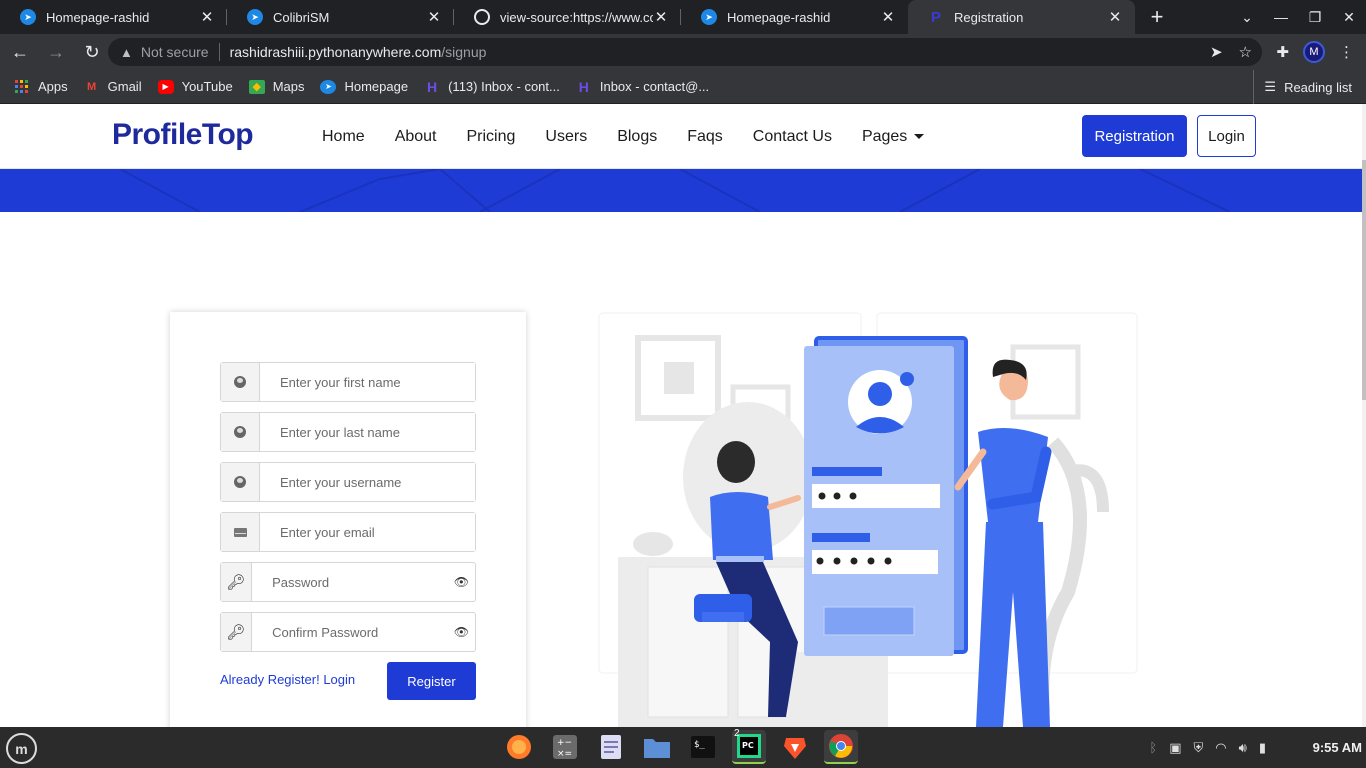  Describe the element at coordinates (893, 137) in the screenshot. I see `nav-pages-dropdown: Pages` at that location.